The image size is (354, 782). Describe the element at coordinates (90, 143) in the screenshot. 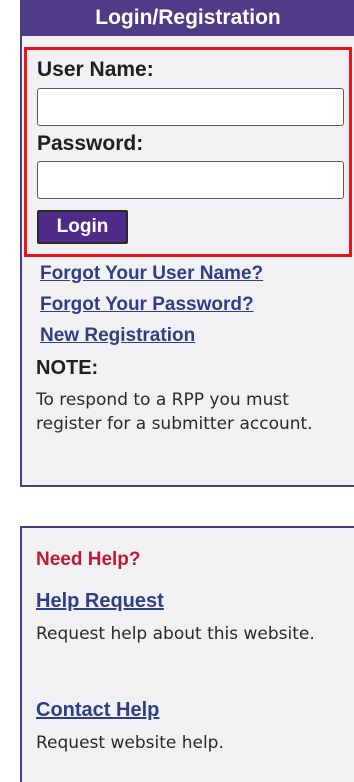

I see `password-label: Password:` at that location.